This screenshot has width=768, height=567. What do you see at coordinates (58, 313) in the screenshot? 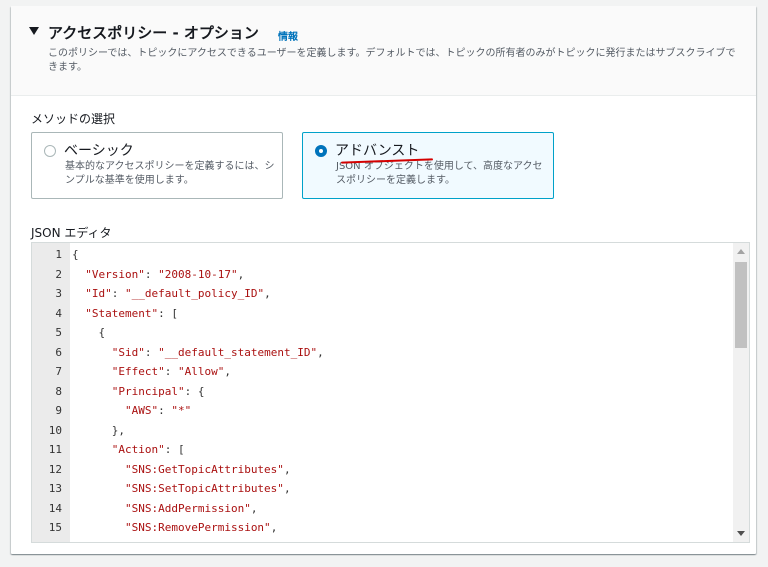
I see `line-number: 4` at bounding box center [58, 313].